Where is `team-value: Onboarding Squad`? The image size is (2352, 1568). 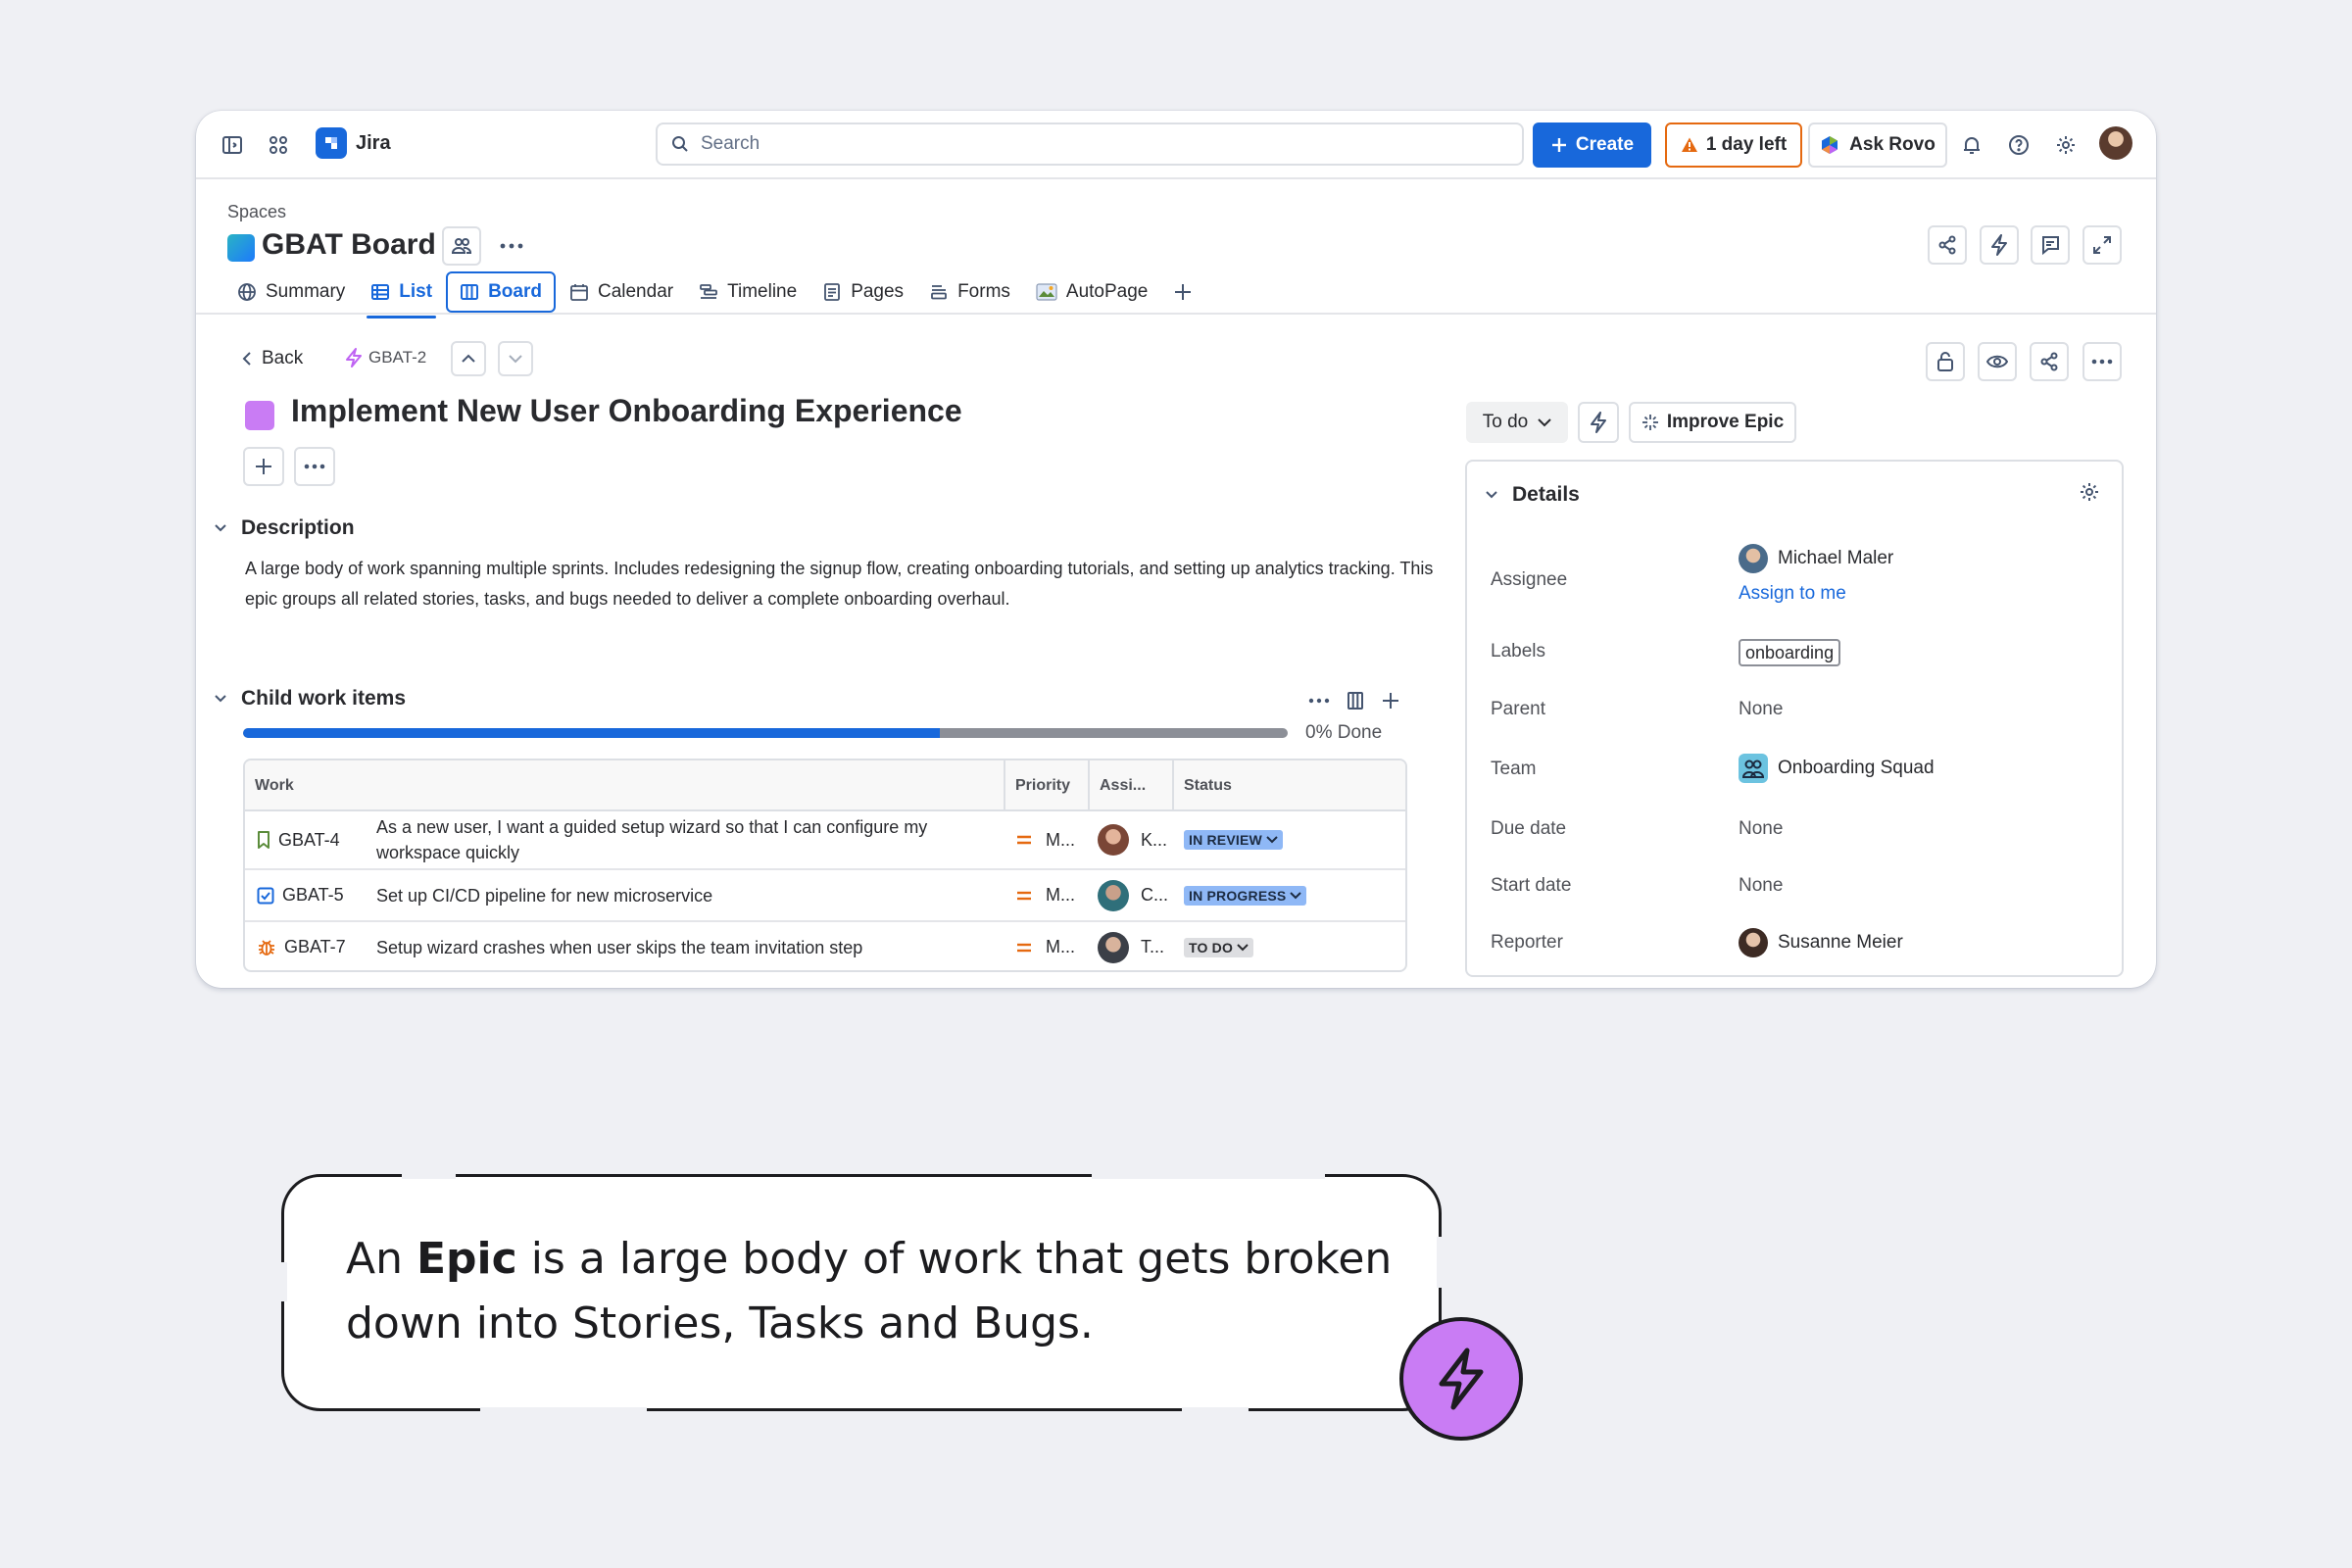
team-value: Onboarding Squad is located at coordinates (1837, 768).